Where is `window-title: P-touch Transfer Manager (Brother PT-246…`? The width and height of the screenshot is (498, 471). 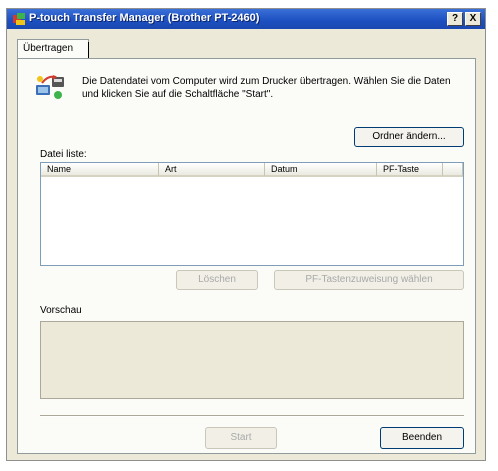 window-title: P-touch Transfer Manager (Brother PT-246… is located at coordinates (144, 18).